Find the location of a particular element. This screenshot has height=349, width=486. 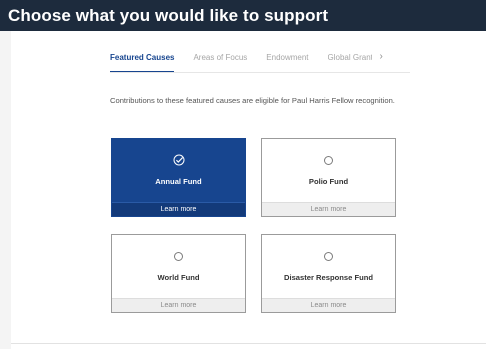

header-bar: Choose what you would like to support is located at coordinates (243, 15).